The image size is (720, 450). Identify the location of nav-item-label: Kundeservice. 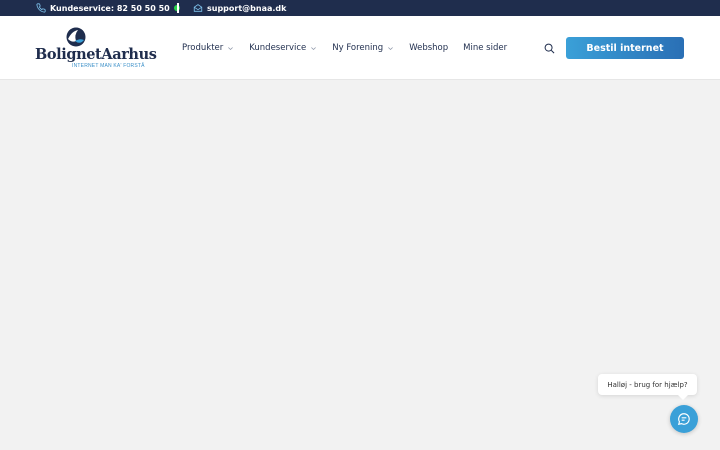
(278, 48).